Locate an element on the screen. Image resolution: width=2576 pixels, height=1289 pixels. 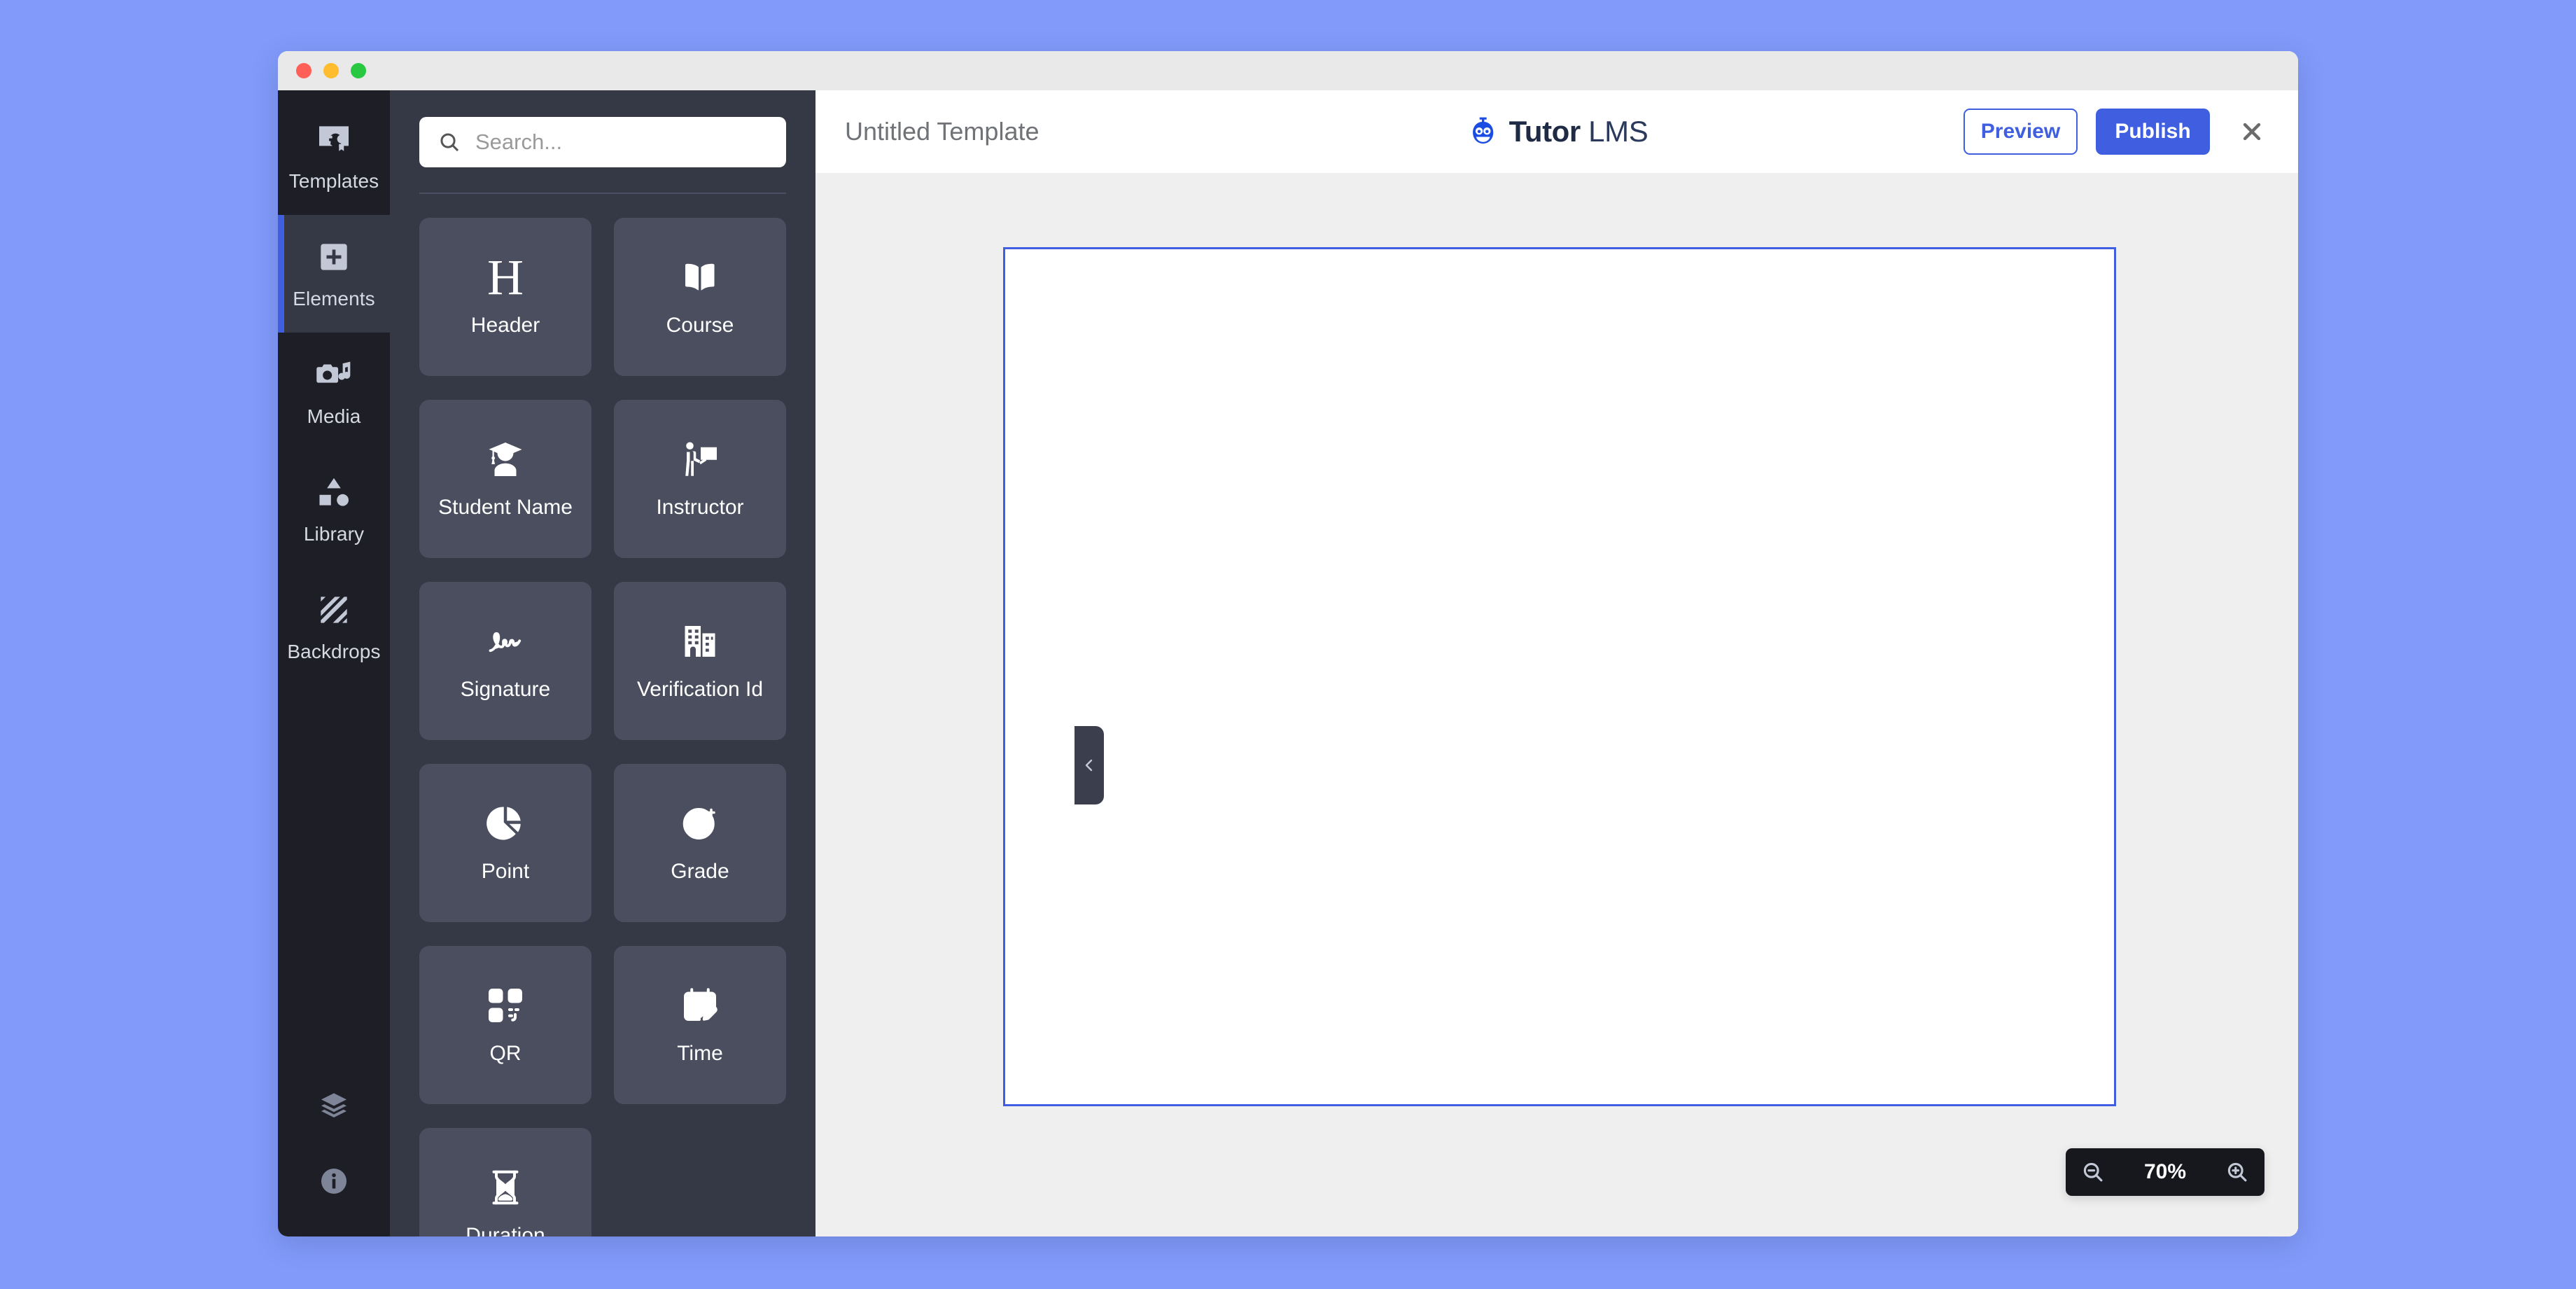
document-title: Untitled Template is located at coordinates (942, 131).